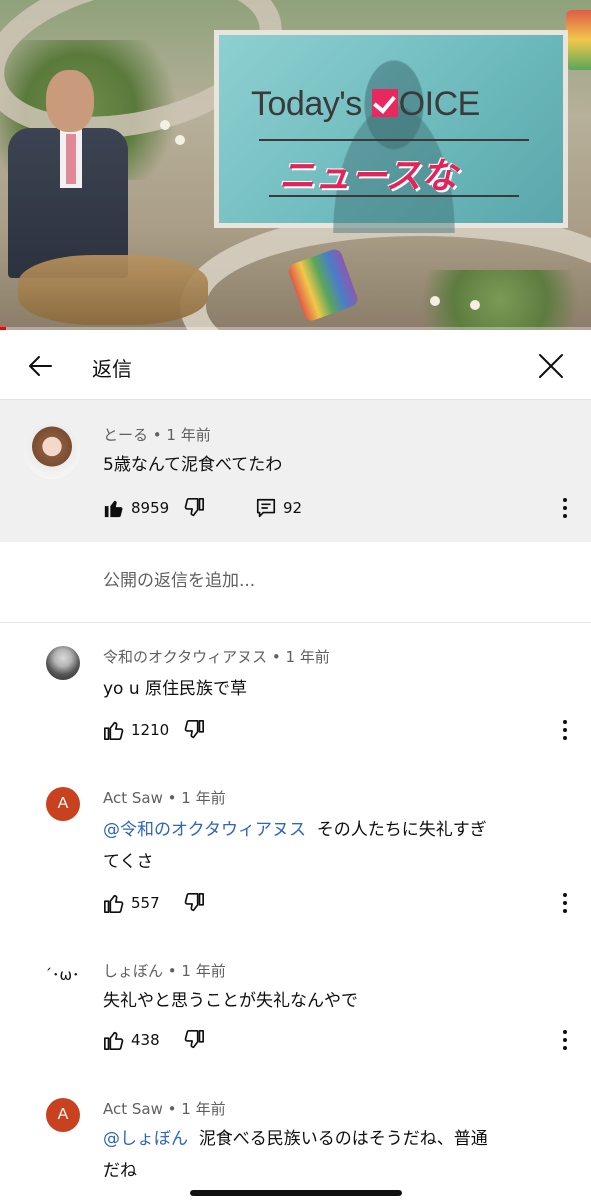  What do you see at coordinates (338, 509) in the screenshot?
I see `comment-actions: 8959 92` at bounding box center [338, 509].